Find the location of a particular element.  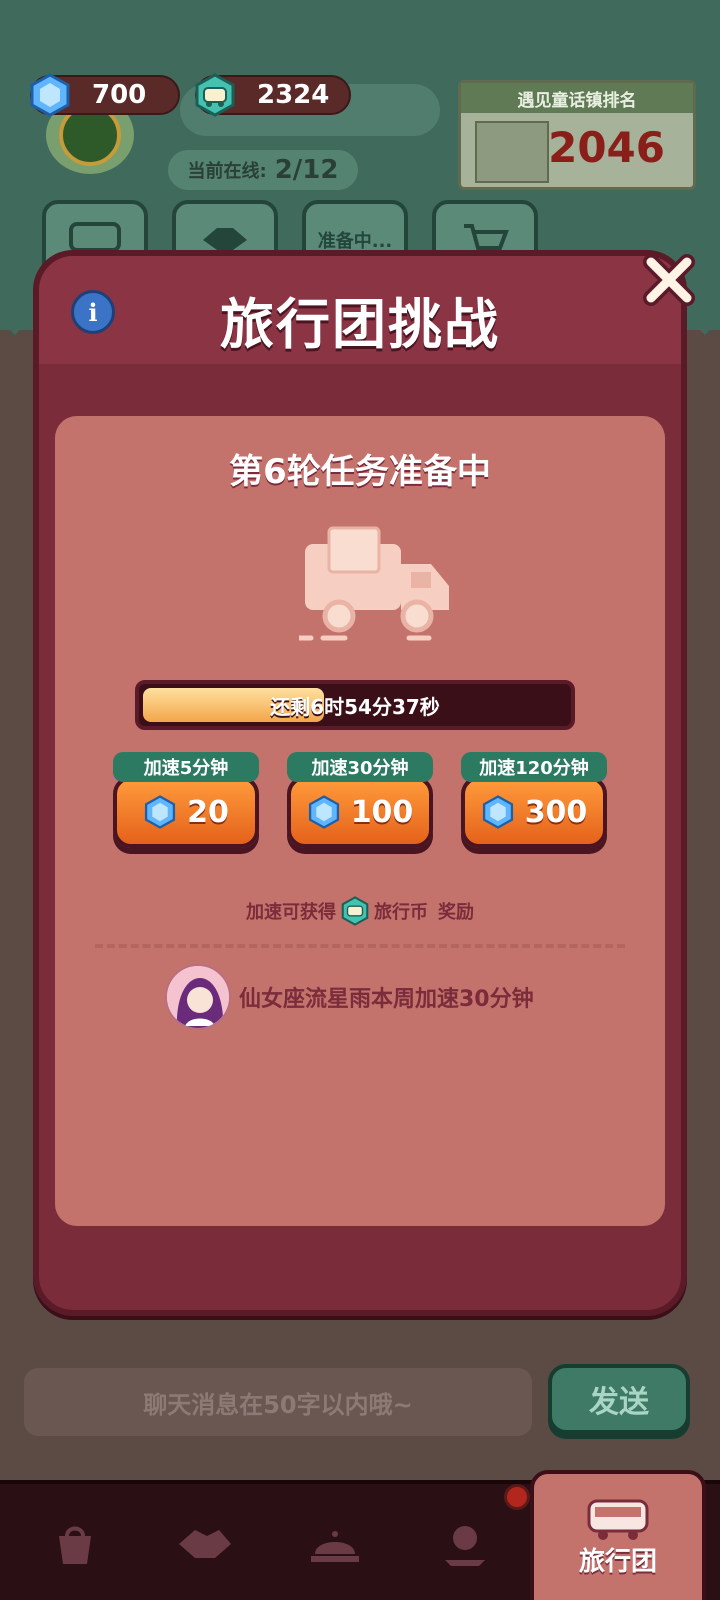

map-pin-icon is located at coordinates (465, 1546).